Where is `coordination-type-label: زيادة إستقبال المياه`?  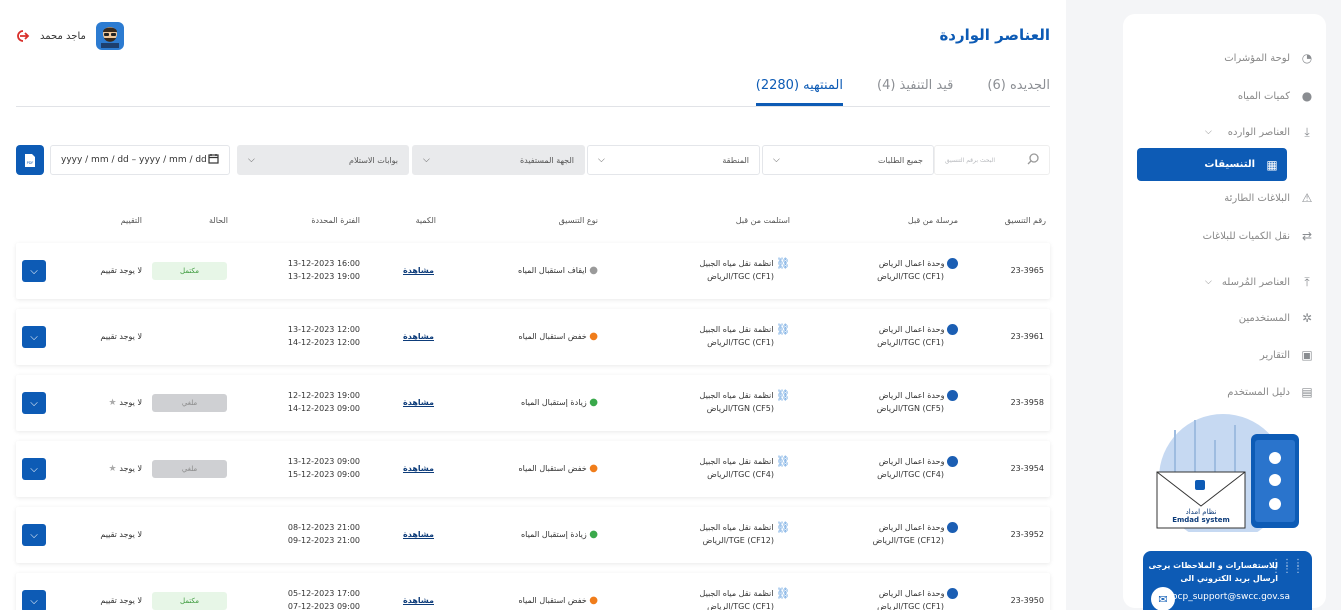 coordination-type-label: زيادة إستقبال المياه is located at coordinates (553, 402).